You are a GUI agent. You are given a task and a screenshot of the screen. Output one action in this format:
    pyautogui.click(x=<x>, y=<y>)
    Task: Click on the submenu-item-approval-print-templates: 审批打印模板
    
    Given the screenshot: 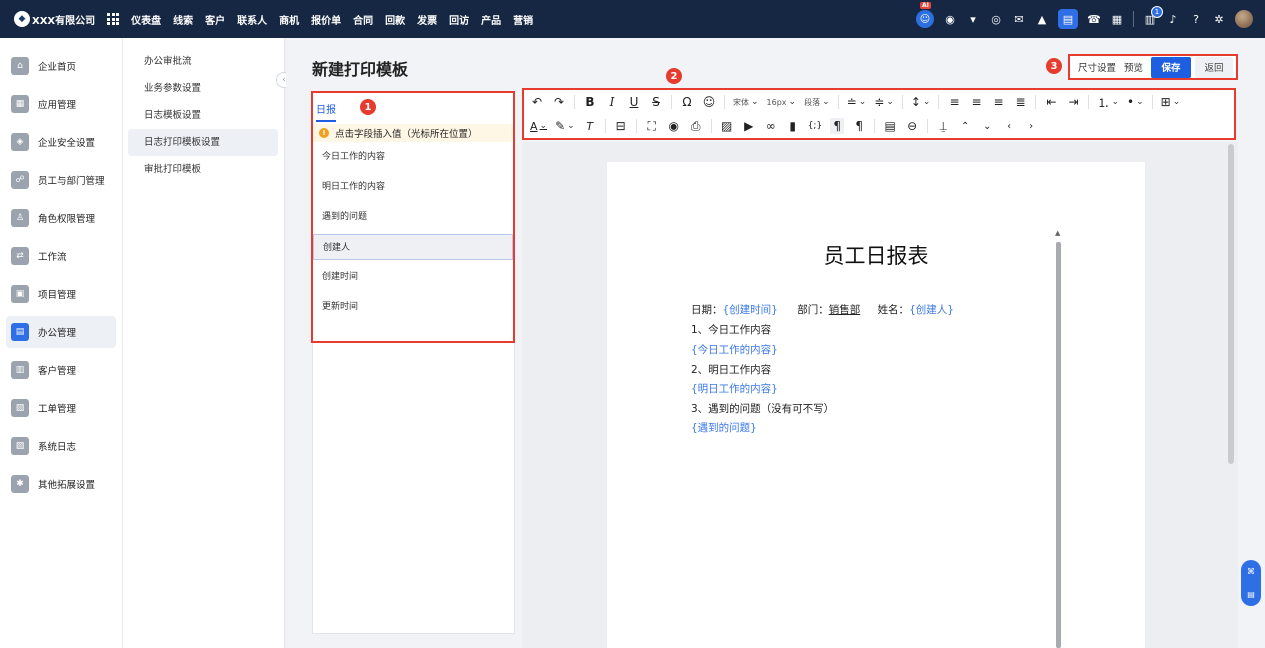 What is the action you would take?
    pyautogui.click(x=200, y=169)
    